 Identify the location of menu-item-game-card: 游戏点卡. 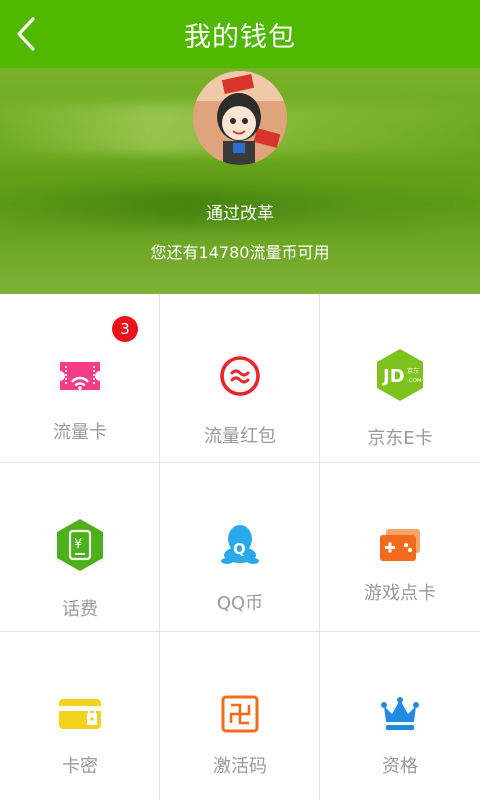
(400, 547).